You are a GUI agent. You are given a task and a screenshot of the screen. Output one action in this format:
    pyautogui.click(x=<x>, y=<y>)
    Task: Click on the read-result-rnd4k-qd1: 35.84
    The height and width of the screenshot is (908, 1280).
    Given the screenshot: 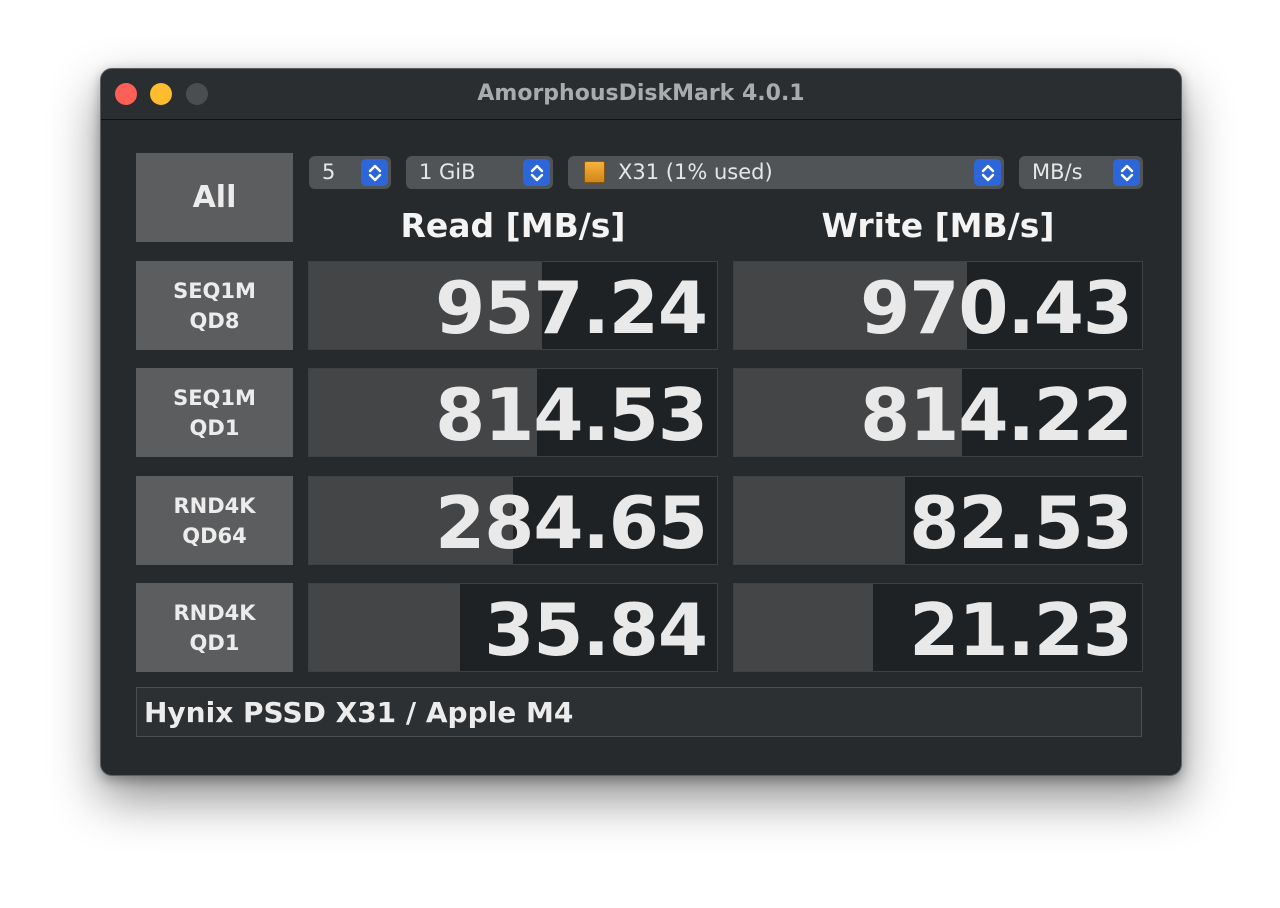 What is the action you would take?
    pyautogui.click(x=513, y=627)
    